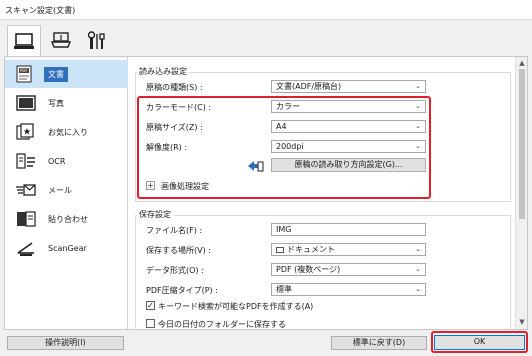  What do you see at coordinates (26, 161) in the screenshot?
I see `ocr-icon` at bounding box center [26, 161].